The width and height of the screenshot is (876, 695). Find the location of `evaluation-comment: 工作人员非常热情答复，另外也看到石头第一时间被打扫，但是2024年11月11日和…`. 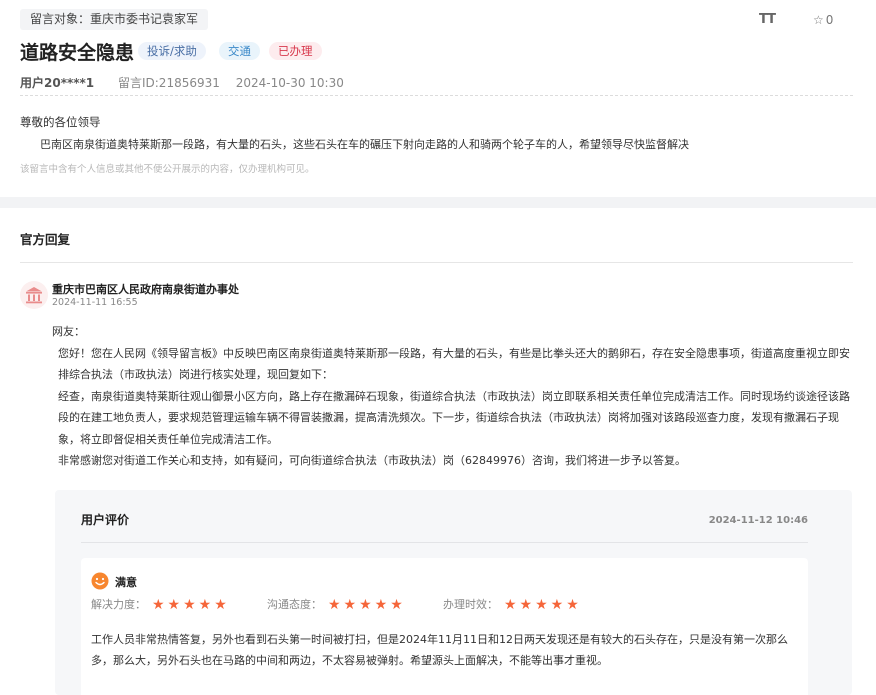

evaluation-comment: 工作人员非常热情答复，另外也看到石头第一时间被打扫，但是2024年11月11日和… is located at coordinates (439, 650).